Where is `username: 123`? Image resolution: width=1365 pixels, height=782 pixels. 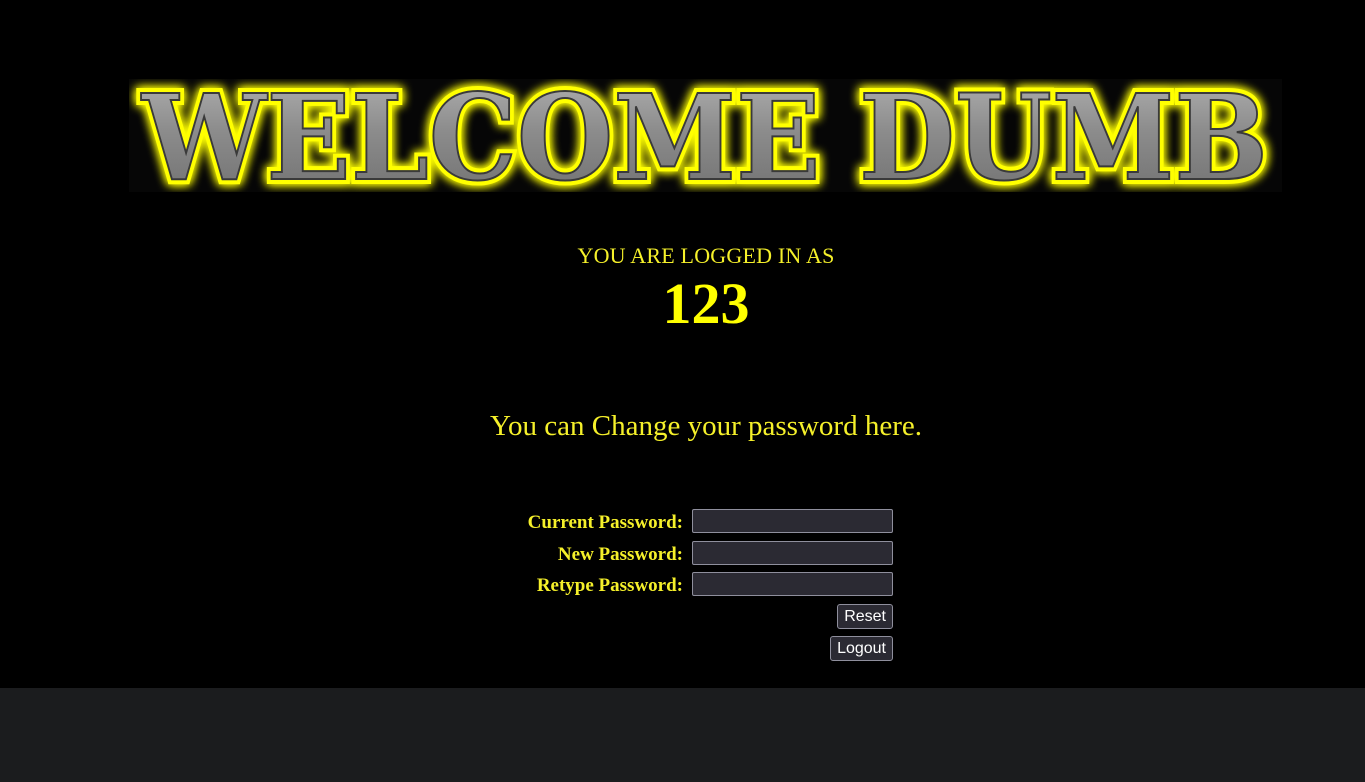
username: 123 is located at coordinates (706, 303).